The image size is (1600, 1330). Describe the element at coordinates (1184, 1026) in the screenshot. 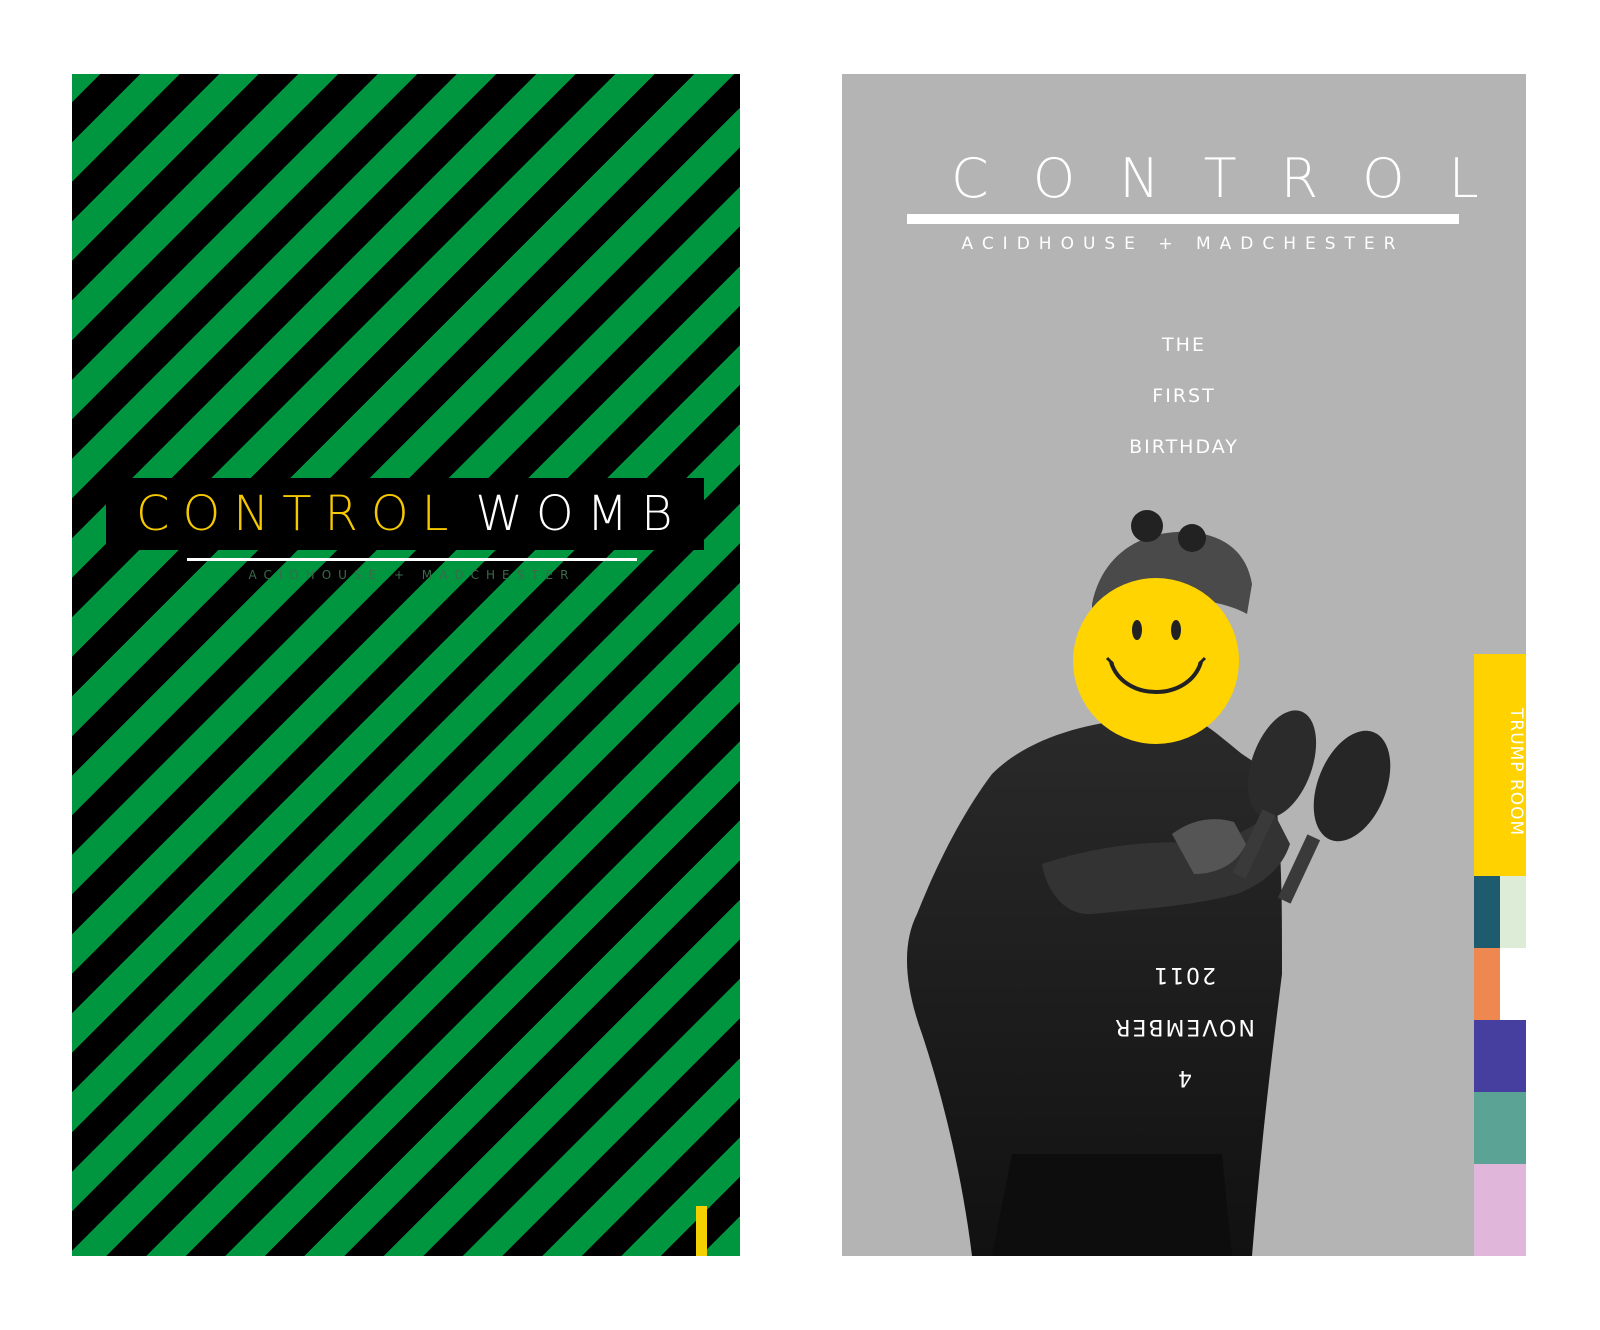

I see `date-month: NOVEMBER` at that location.